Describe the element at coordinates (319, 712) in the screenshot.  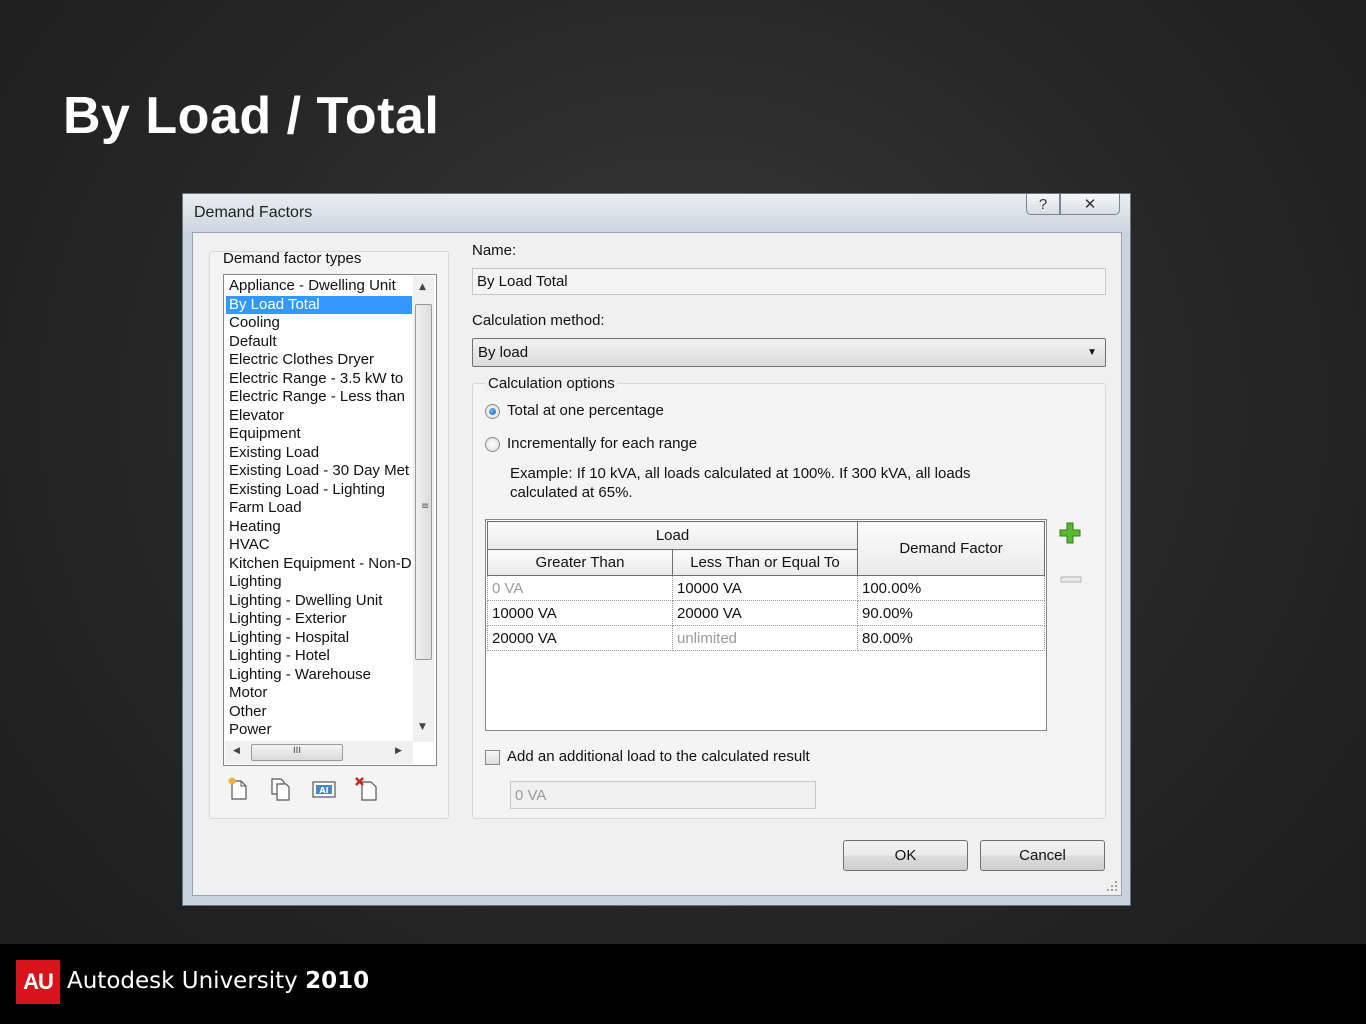
I see `list-item: Other` at that location.